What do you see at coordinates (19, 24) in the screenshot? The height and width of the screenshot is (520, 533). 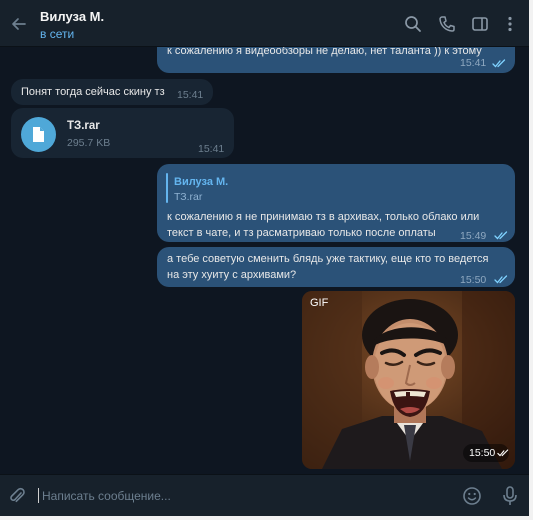 I see `arrow-left-icon` at bounding box center [19, 24].